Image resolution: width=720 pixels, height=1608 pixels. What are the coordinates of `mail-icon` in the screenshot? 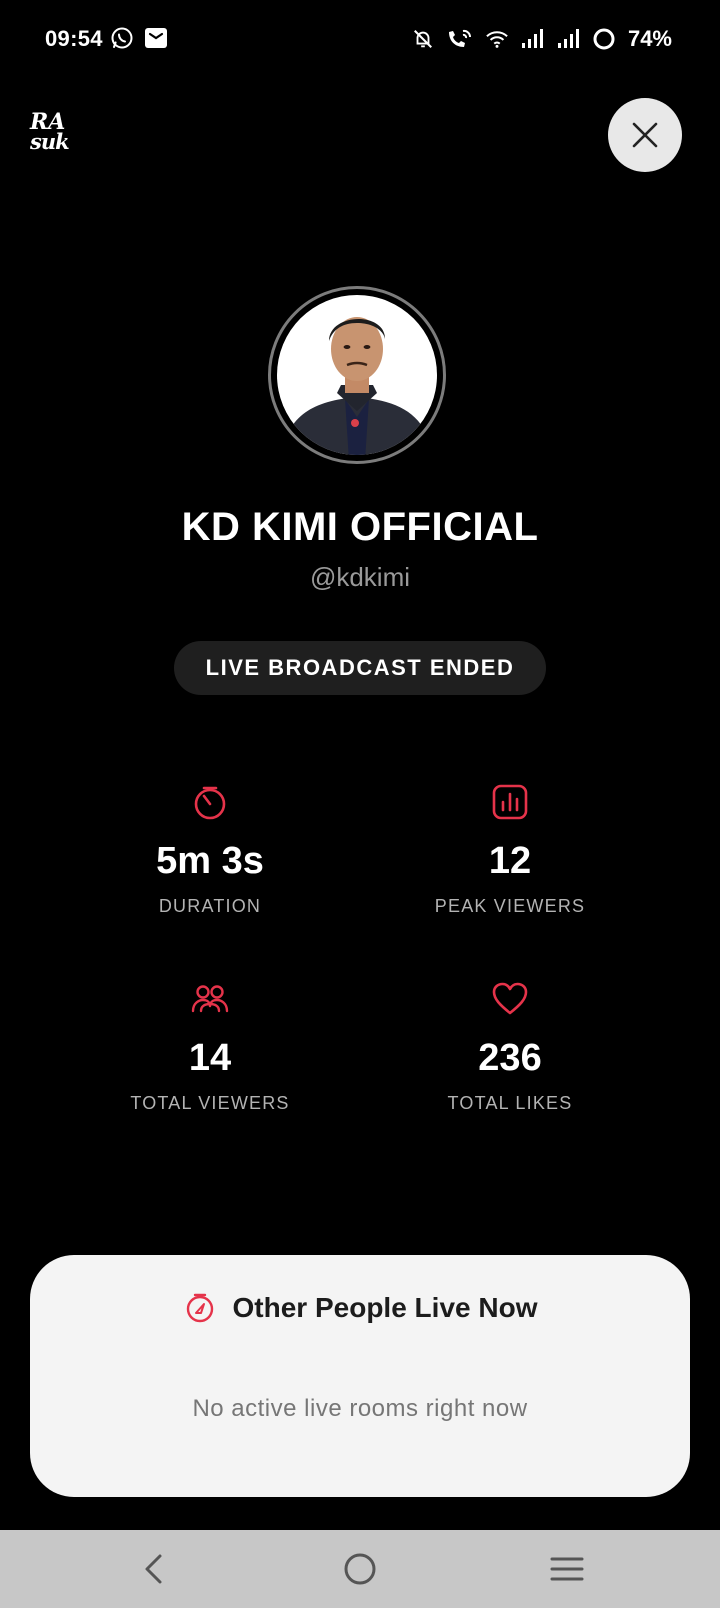 It's located at (156, 38).